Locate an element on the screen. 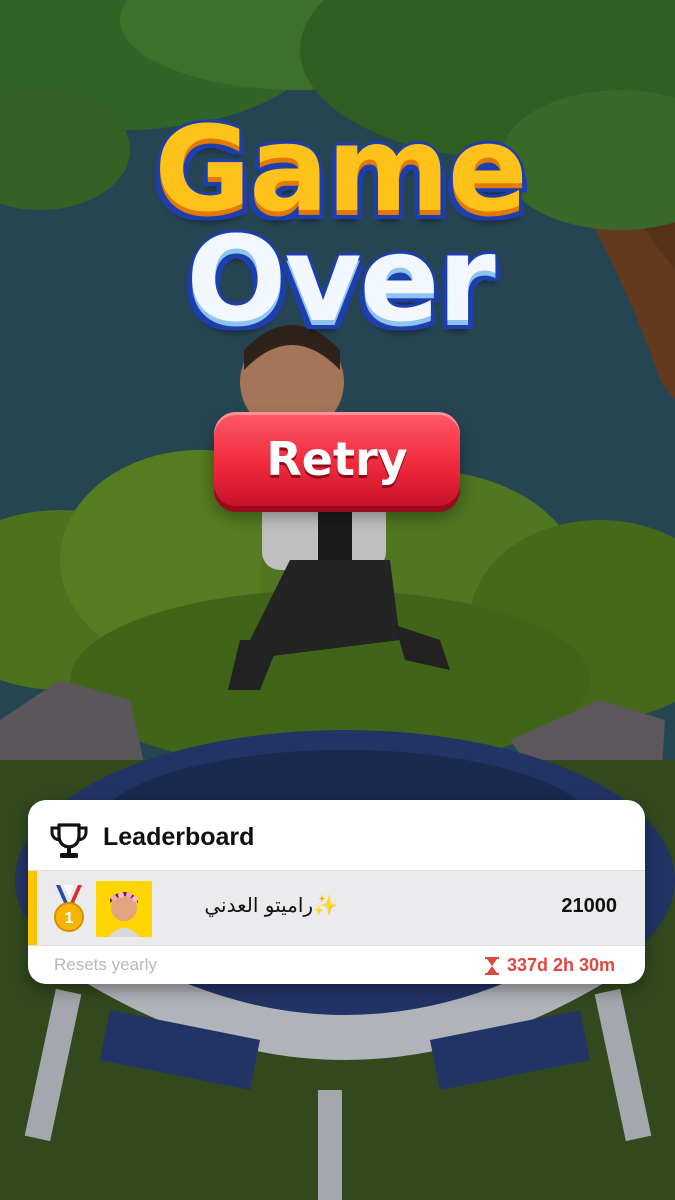 The height and width of the screenshot is (1200, 675). retry-button-label: Retry is located at coordinates (337, 459).